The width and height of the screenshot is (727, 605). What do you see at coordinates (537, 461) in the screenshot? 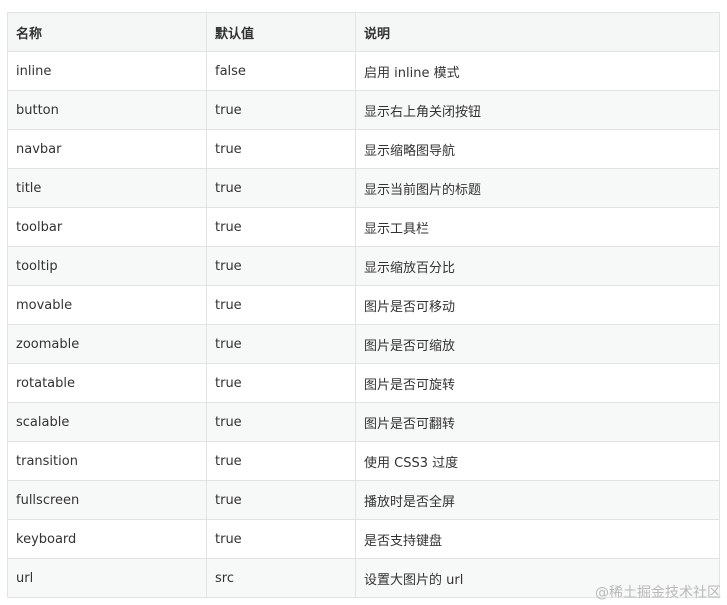
I see `description-cell: 使用 CSS3 过度` at bounding box center [537, 461].